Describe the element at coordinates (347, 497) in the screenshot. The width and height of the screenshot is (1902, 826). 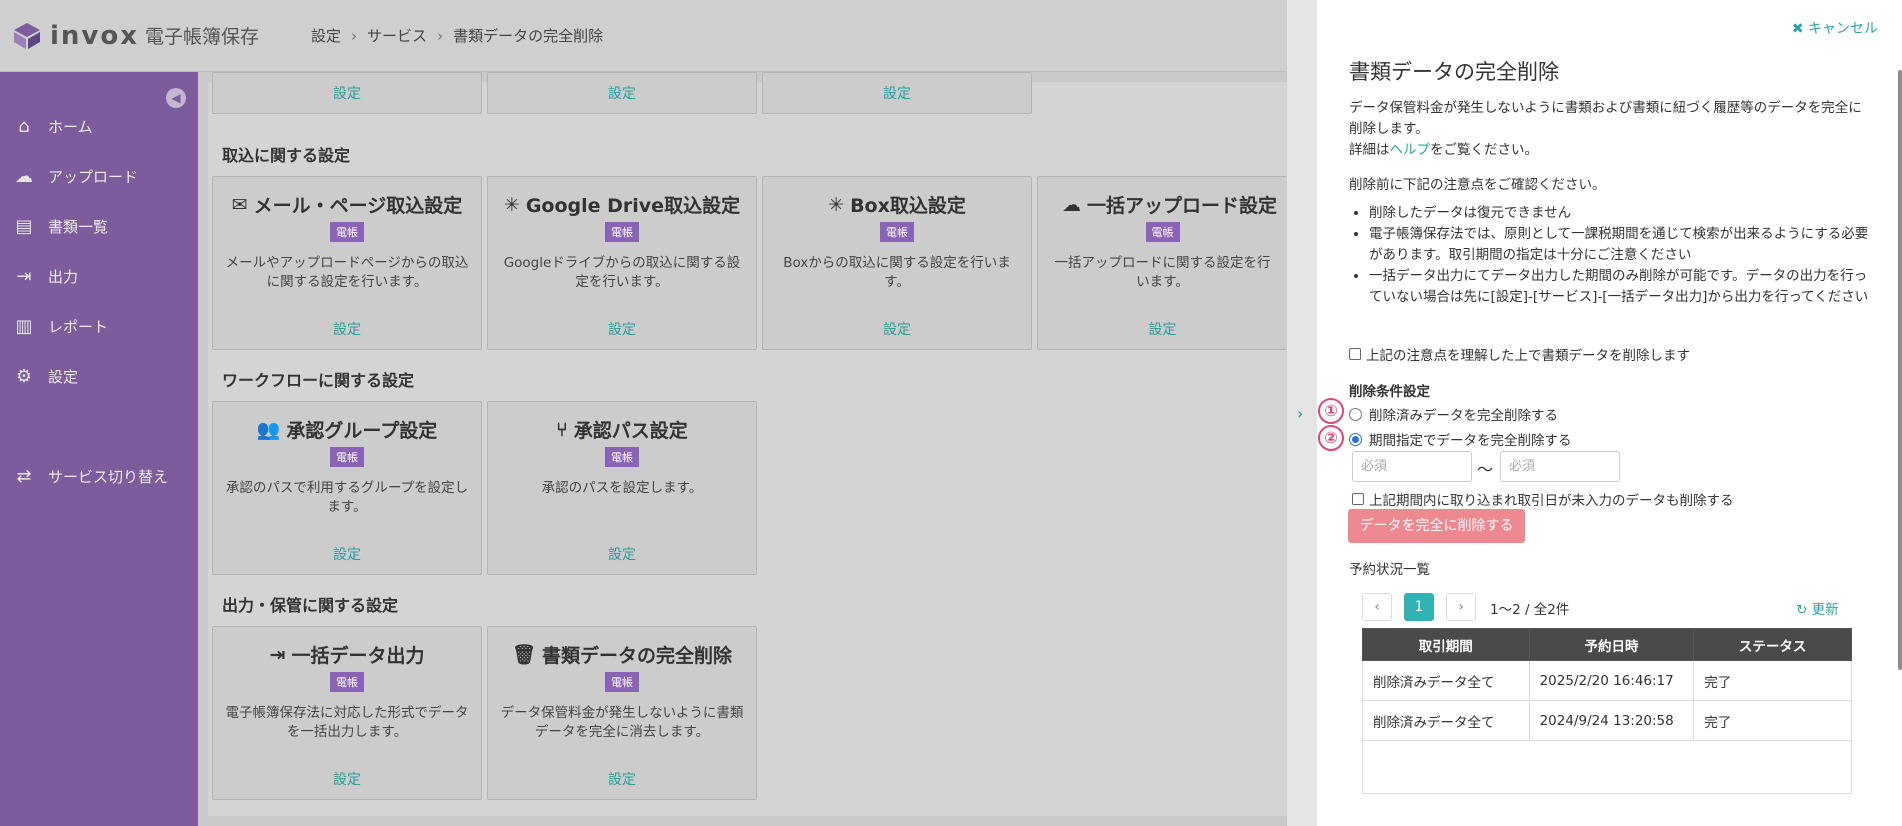
I see `card-description: 承認のパスで利用するグループを設定します。` at that location.